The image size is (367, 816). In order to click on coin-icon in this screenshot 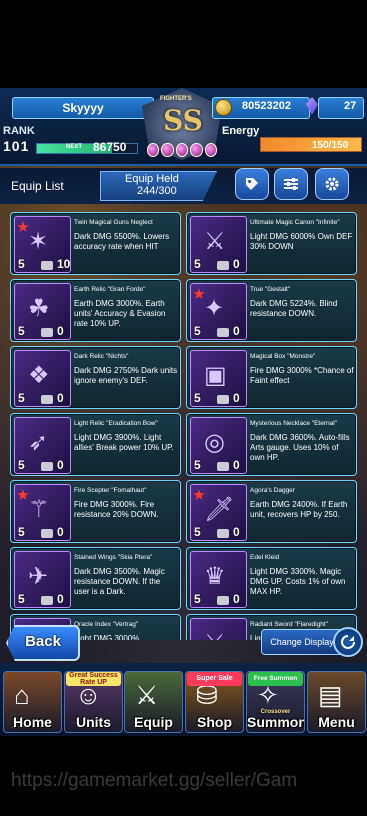, I will do `click(223, 107)`.